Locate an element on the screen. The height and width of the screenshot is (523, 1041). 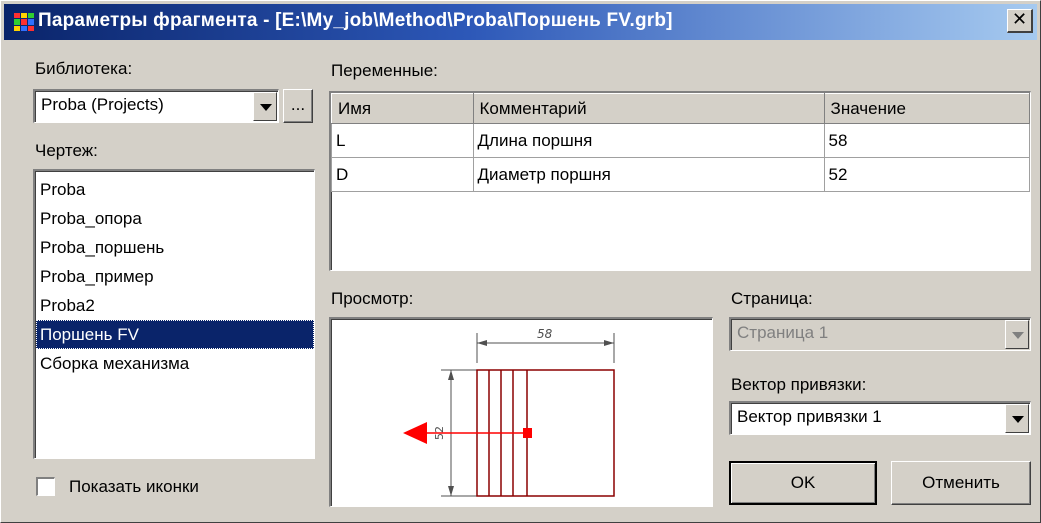
anchor-point is located at coordinates (527, 433).